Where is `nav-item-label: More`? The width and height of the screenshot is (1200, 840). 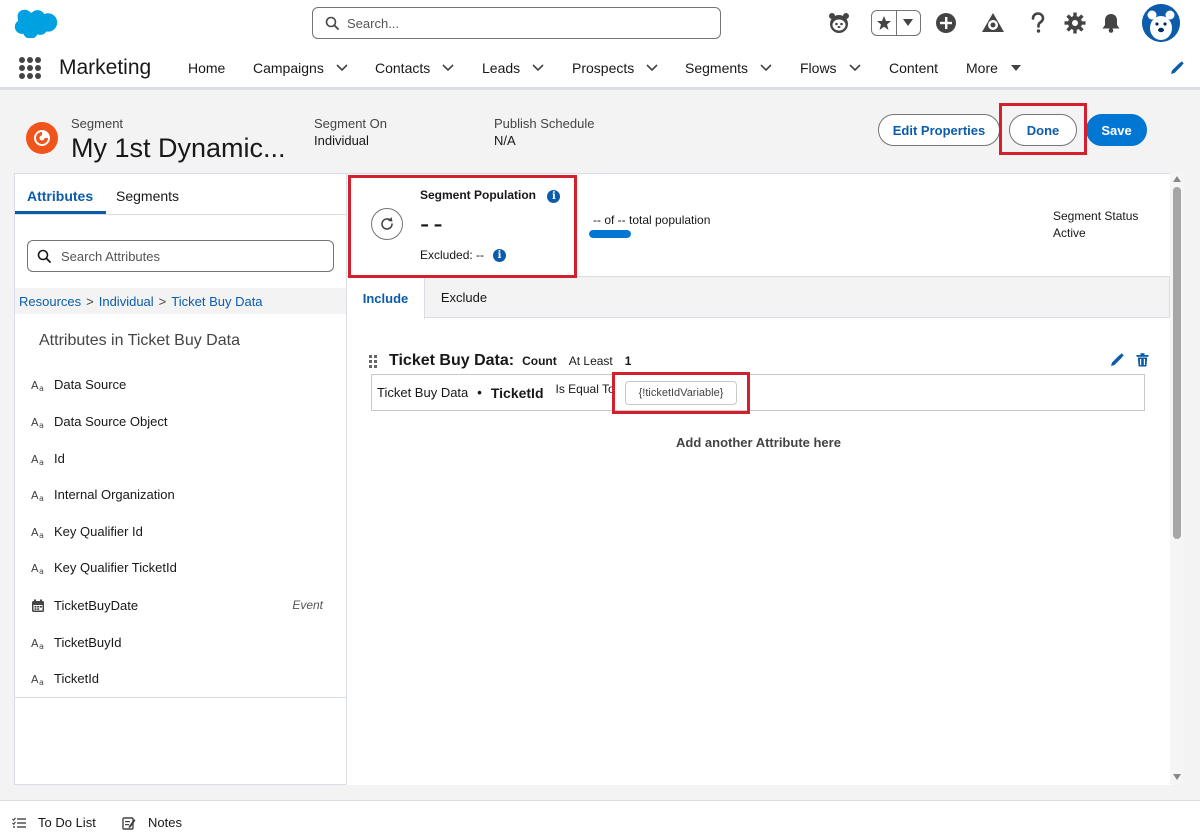 nav-item-label: More is located at coordinates (982, 68).